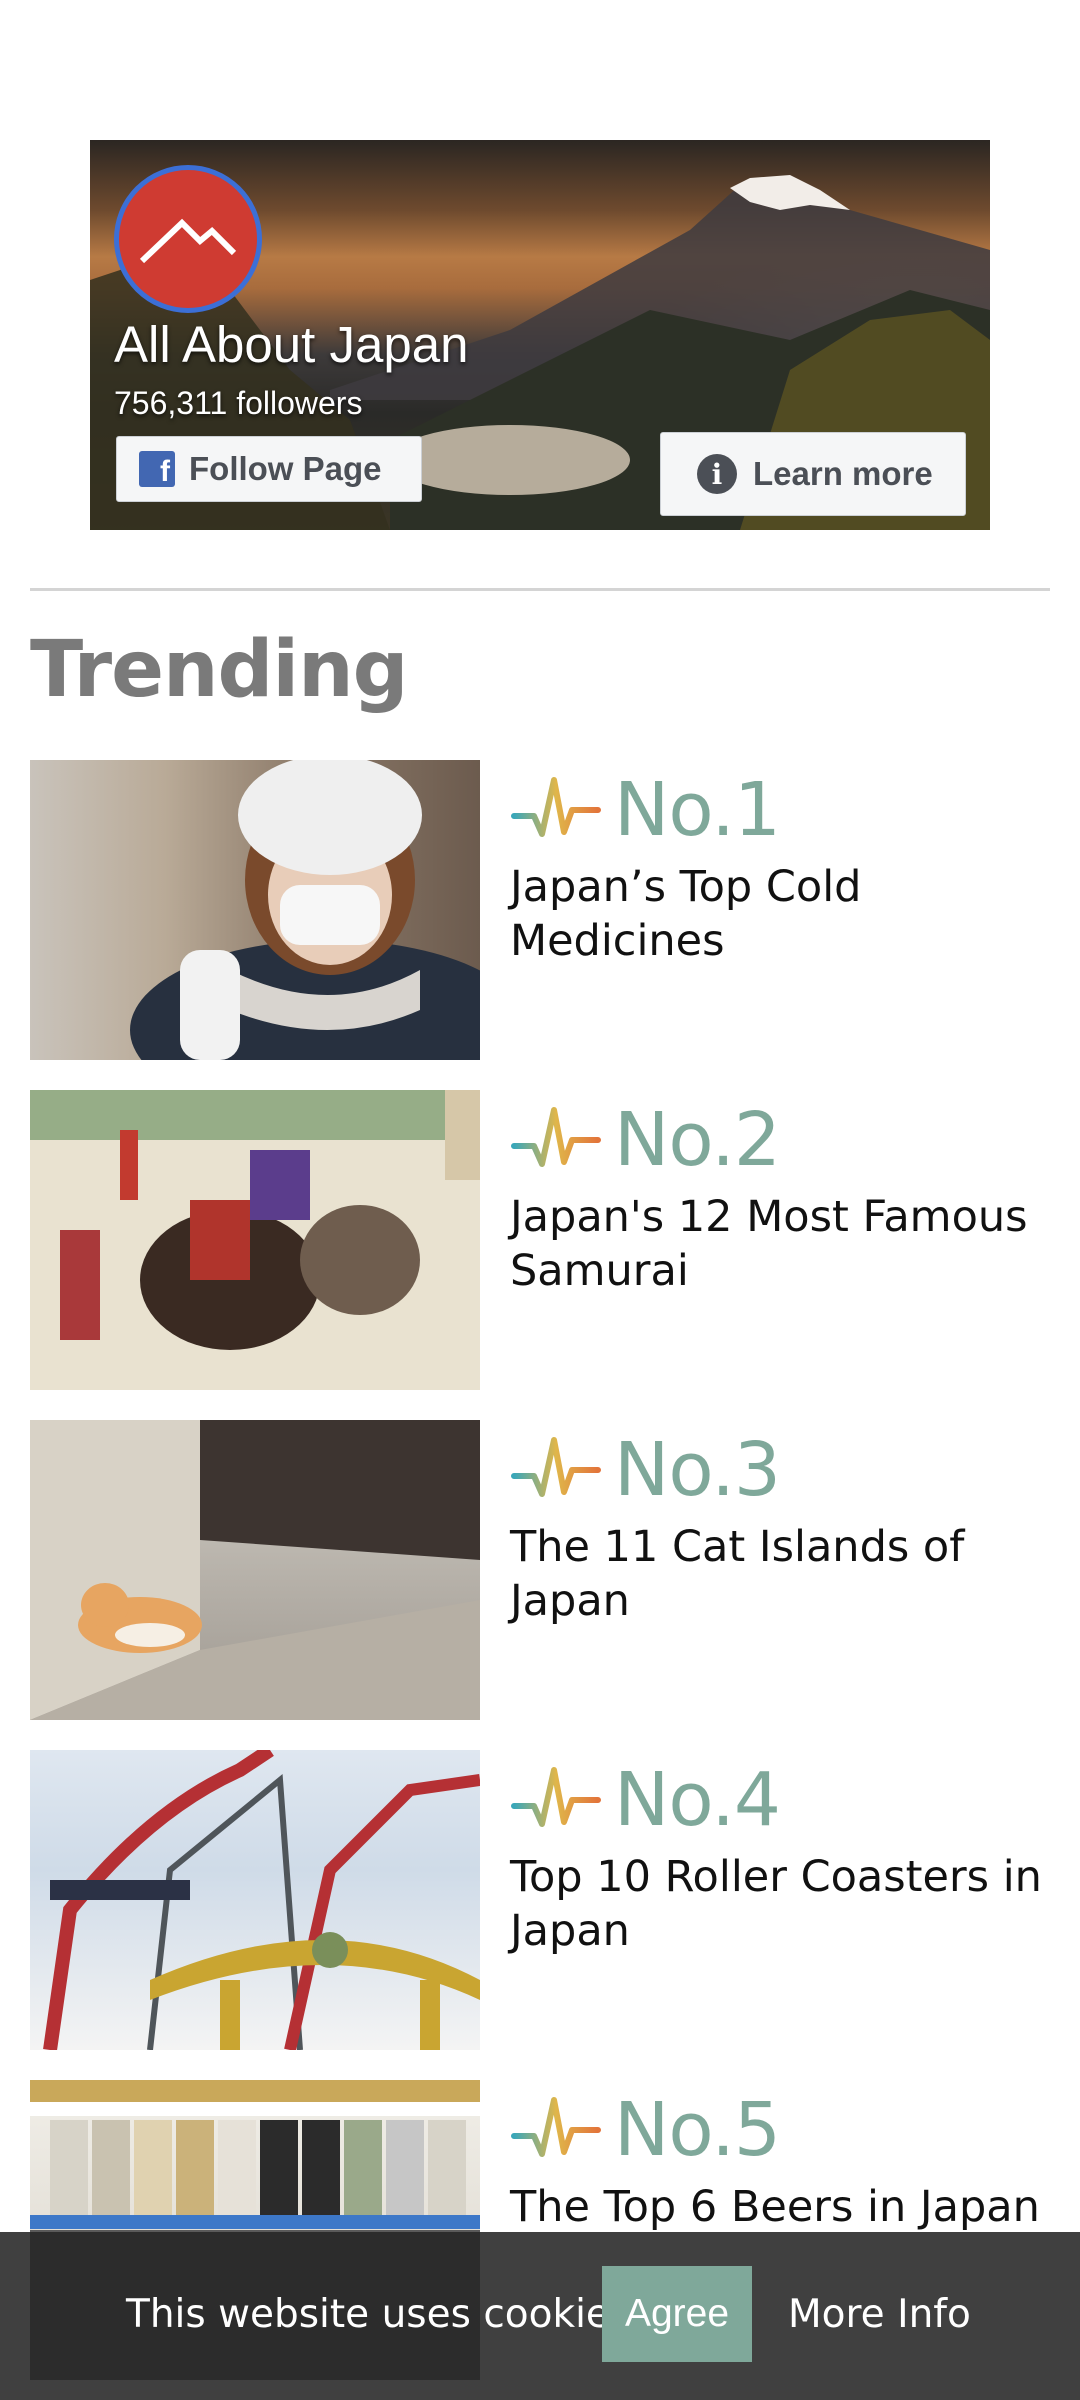  I want to click on trending-item: No.3 The 11 Cat Islands of Japan, so click(540, 1570).